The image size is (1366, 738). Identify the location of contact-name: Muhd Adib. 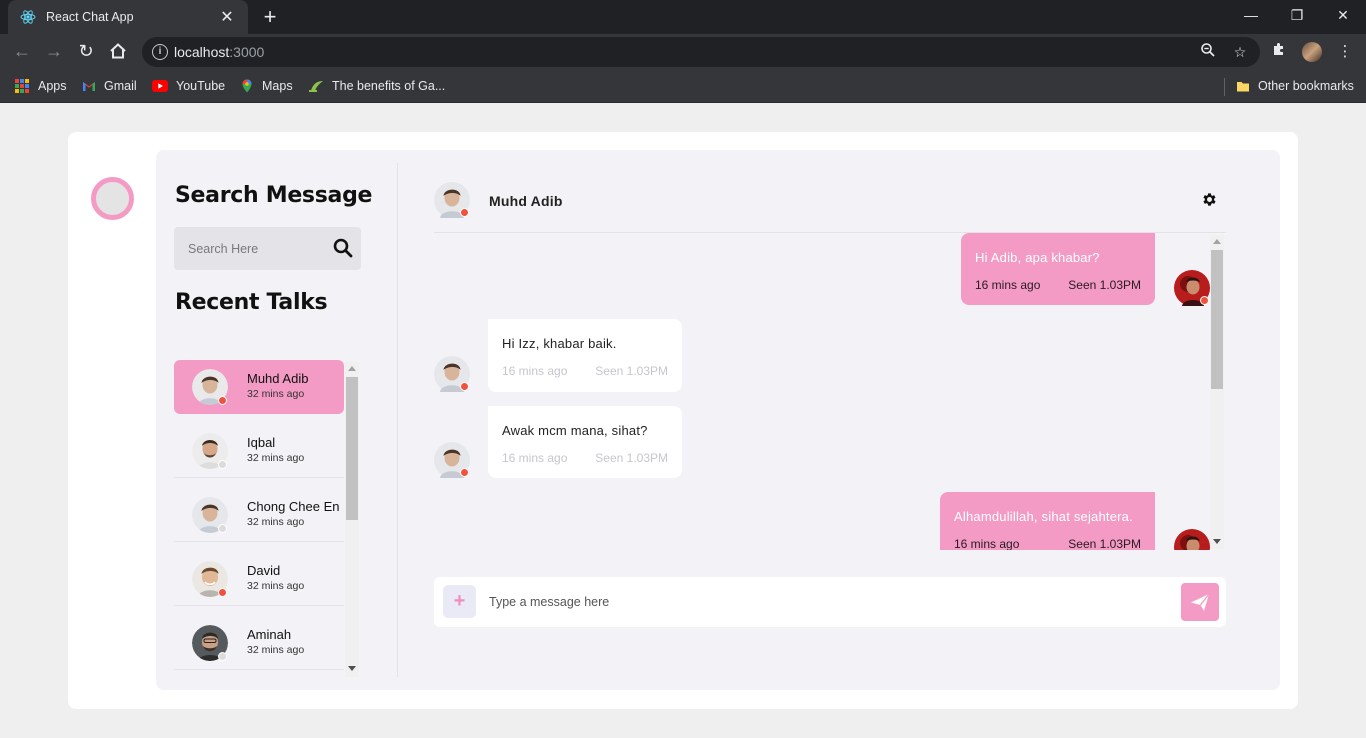
(278, 378).